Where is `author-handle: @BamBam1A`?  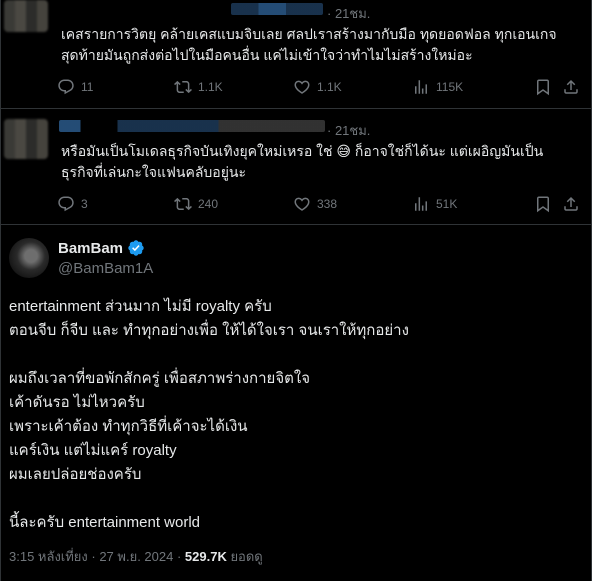 author-handle: @BamBam1A is located at coordinates (105, 268).